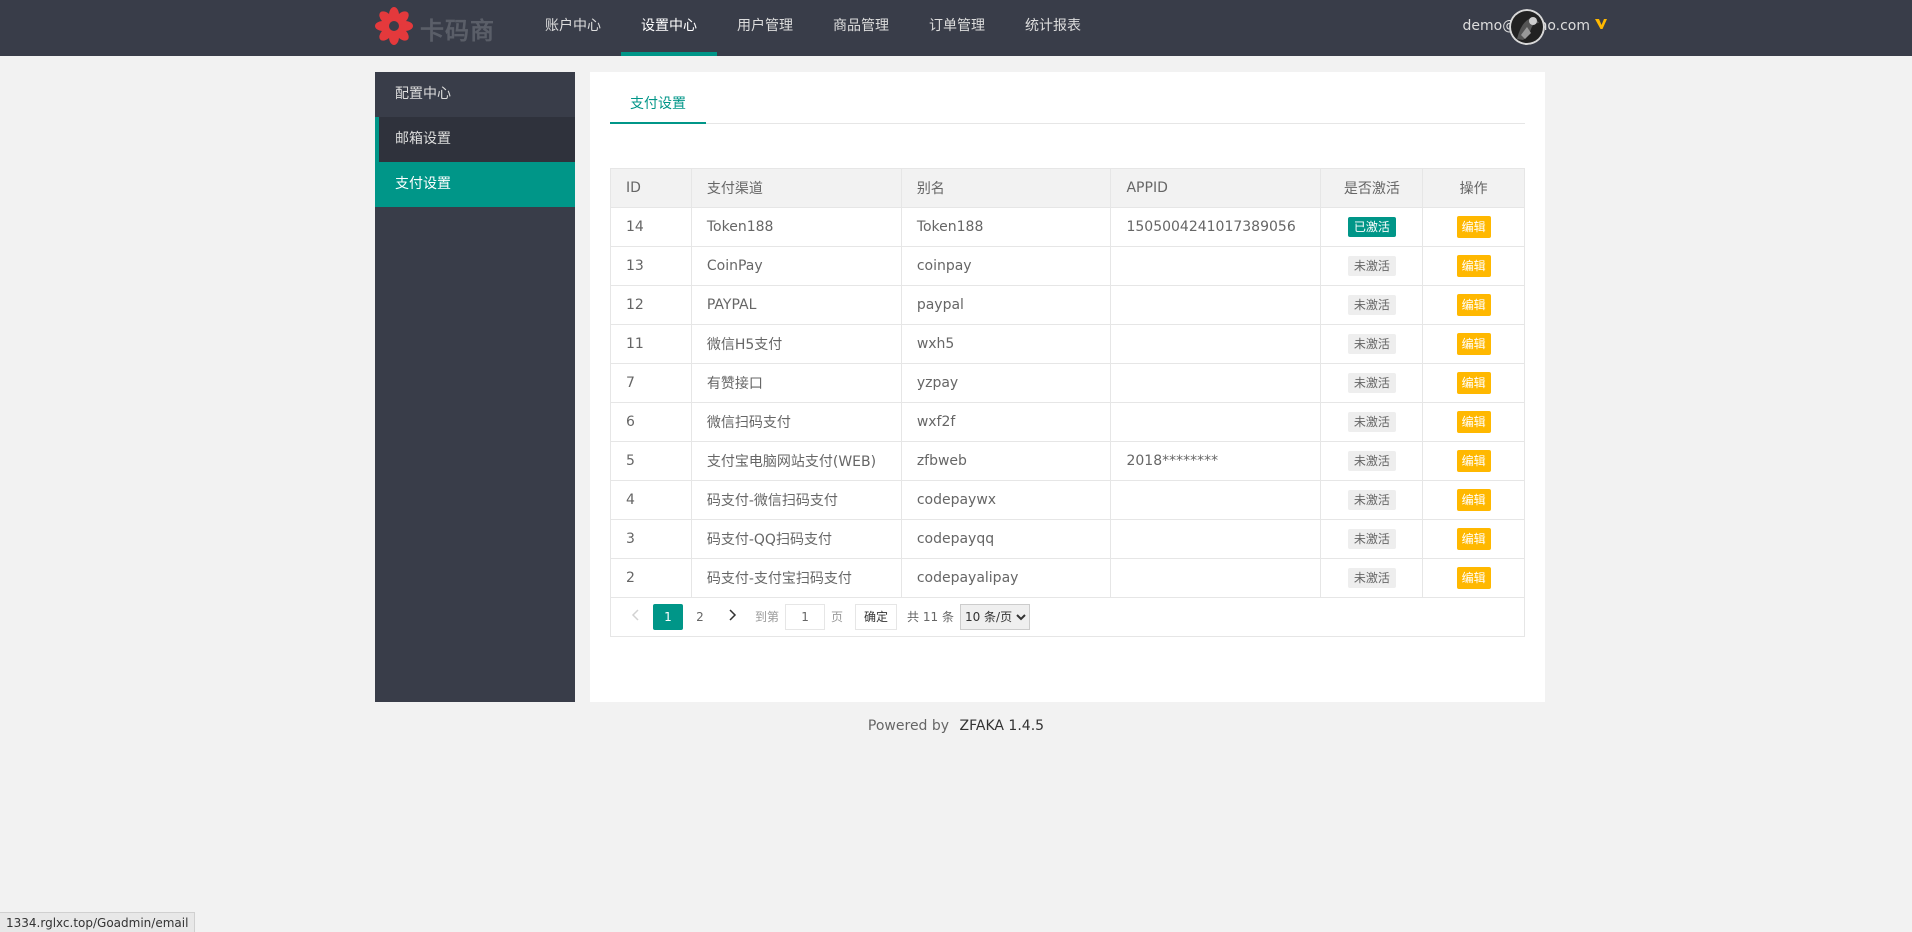  I want to click on table-row: 13 CoinPay coinpay 未激活 编辑, so click(1067, 266).